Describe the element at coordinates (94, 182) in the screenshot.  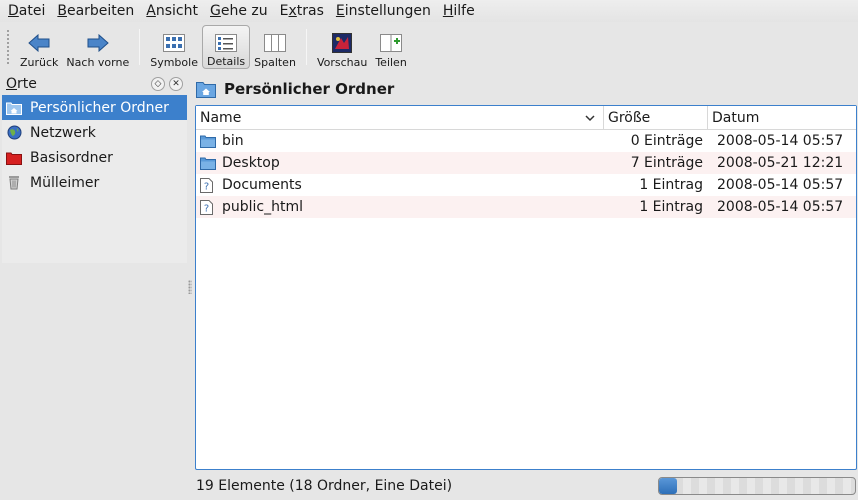
I see `place-item-trash: Mülleimer` at that location.